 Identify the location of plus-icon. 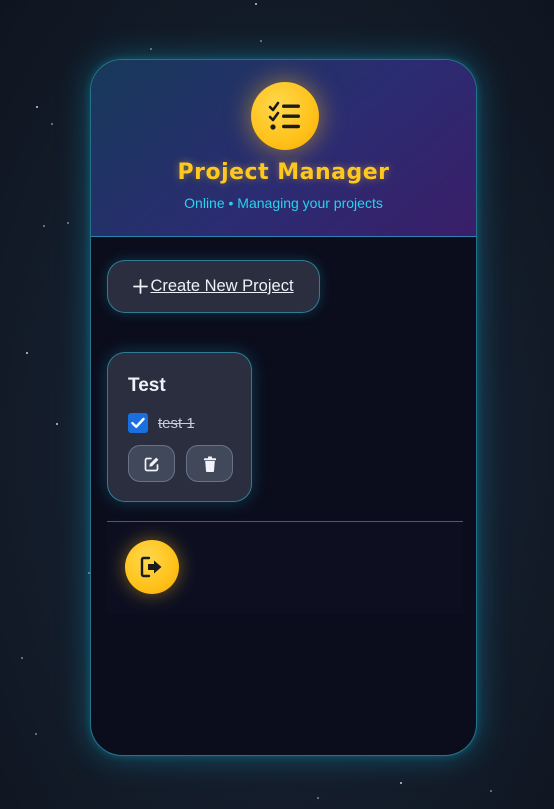
(141, 286).